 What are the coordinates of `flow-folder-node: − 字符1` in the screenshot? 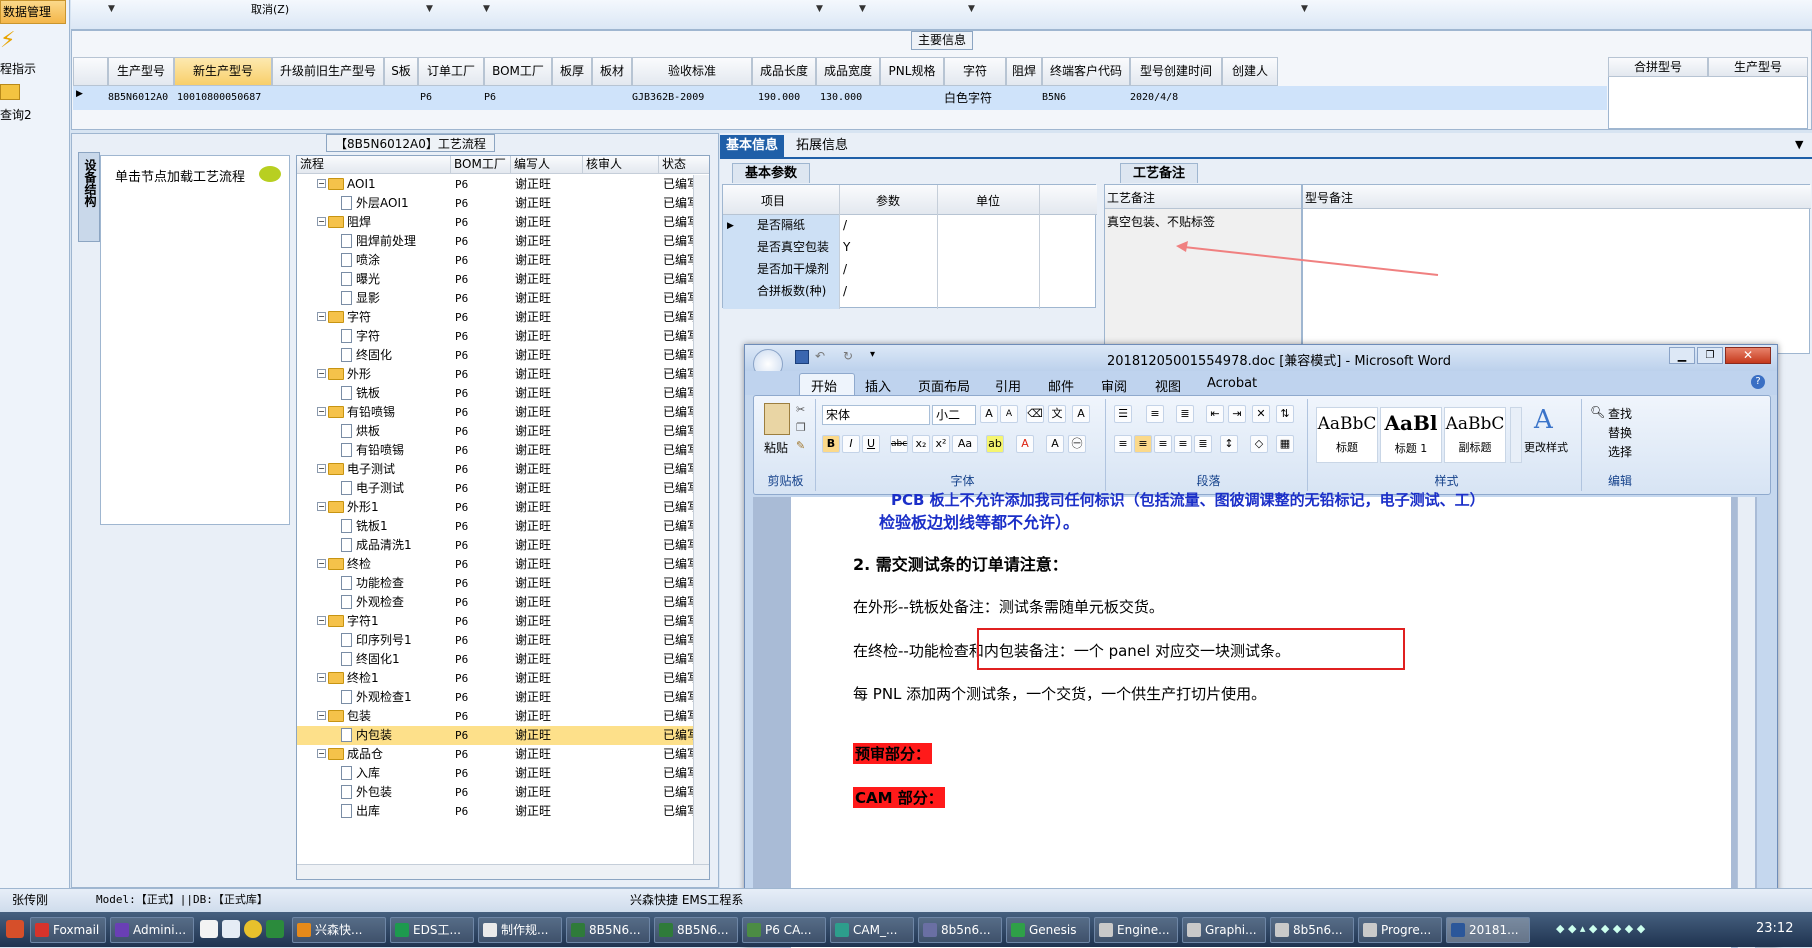 It's located at (348, 621).